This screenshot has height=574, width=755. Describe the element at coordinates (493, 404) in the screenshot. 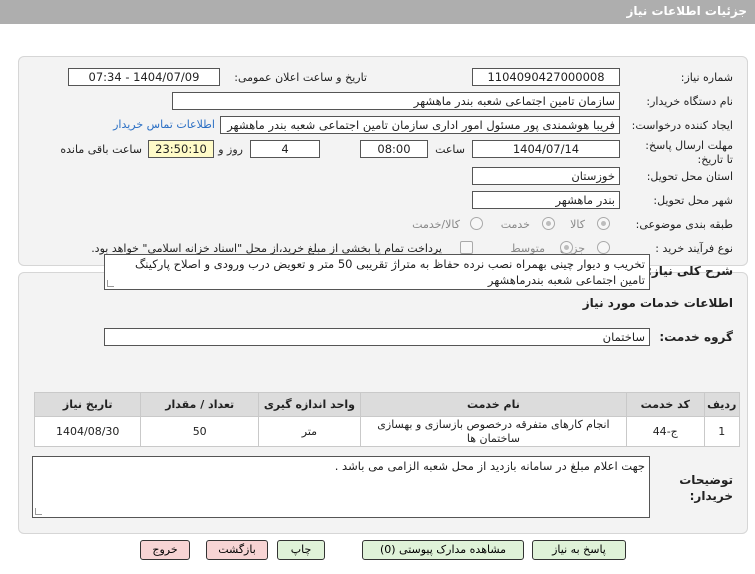

I see `col-name: نام خدمت` at that location.